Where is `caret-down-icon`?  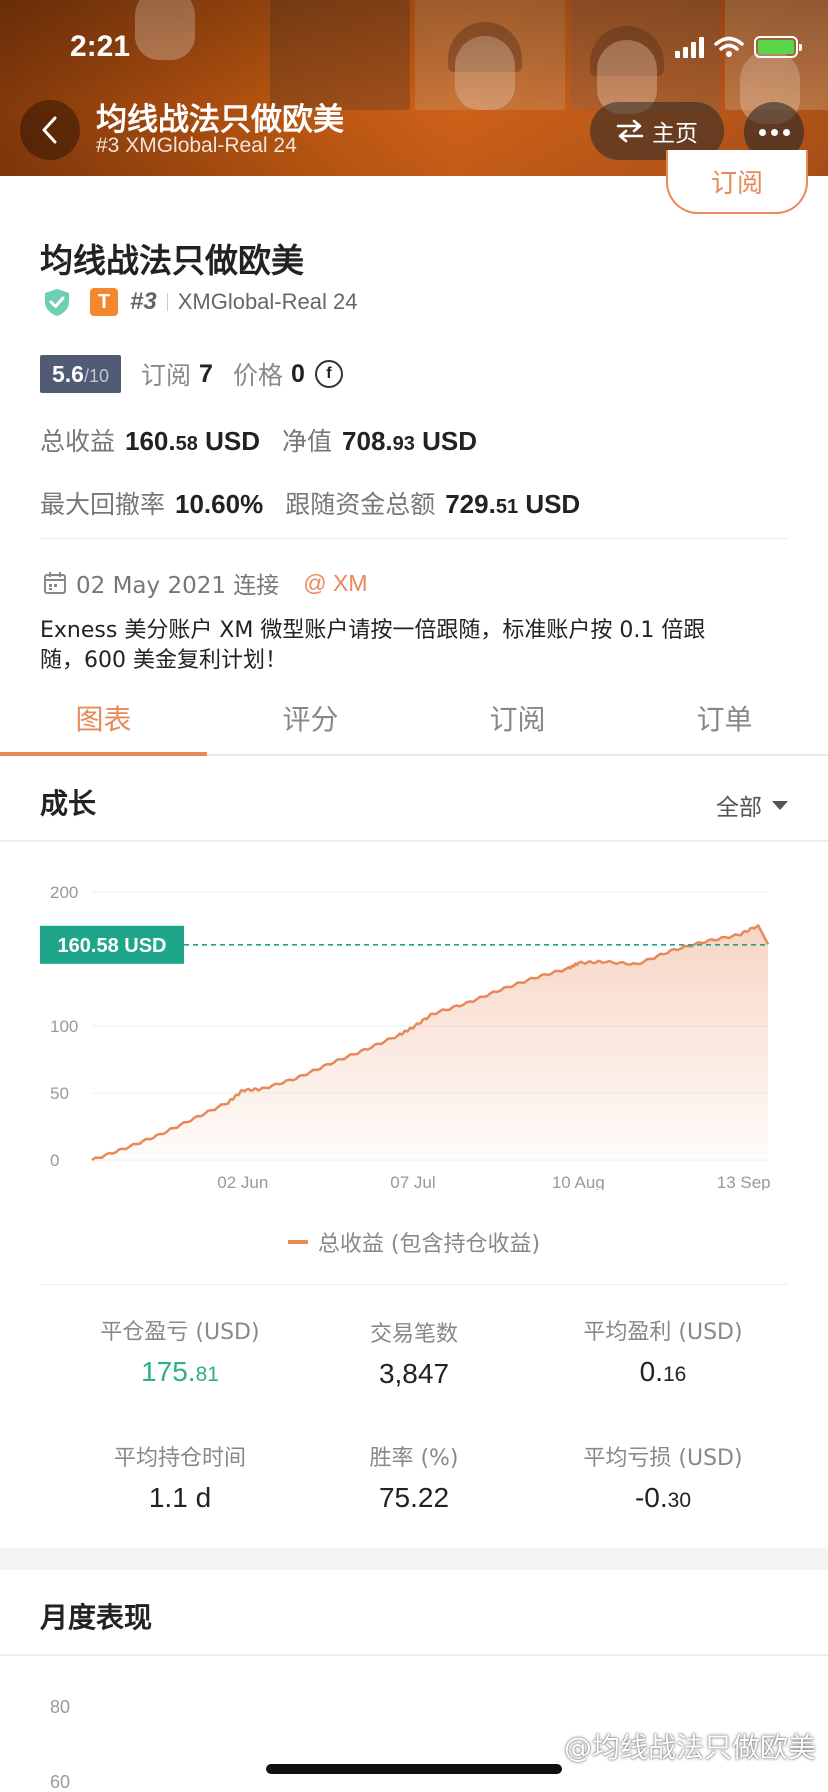
caret-down-icon is located at coordinates (780, 805).